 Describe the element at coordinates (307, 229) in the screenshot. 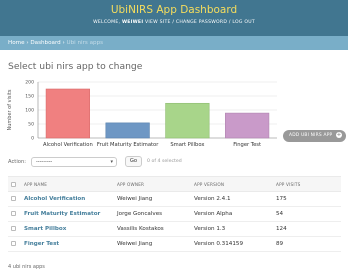

I see `app-visits: 124` at that location.